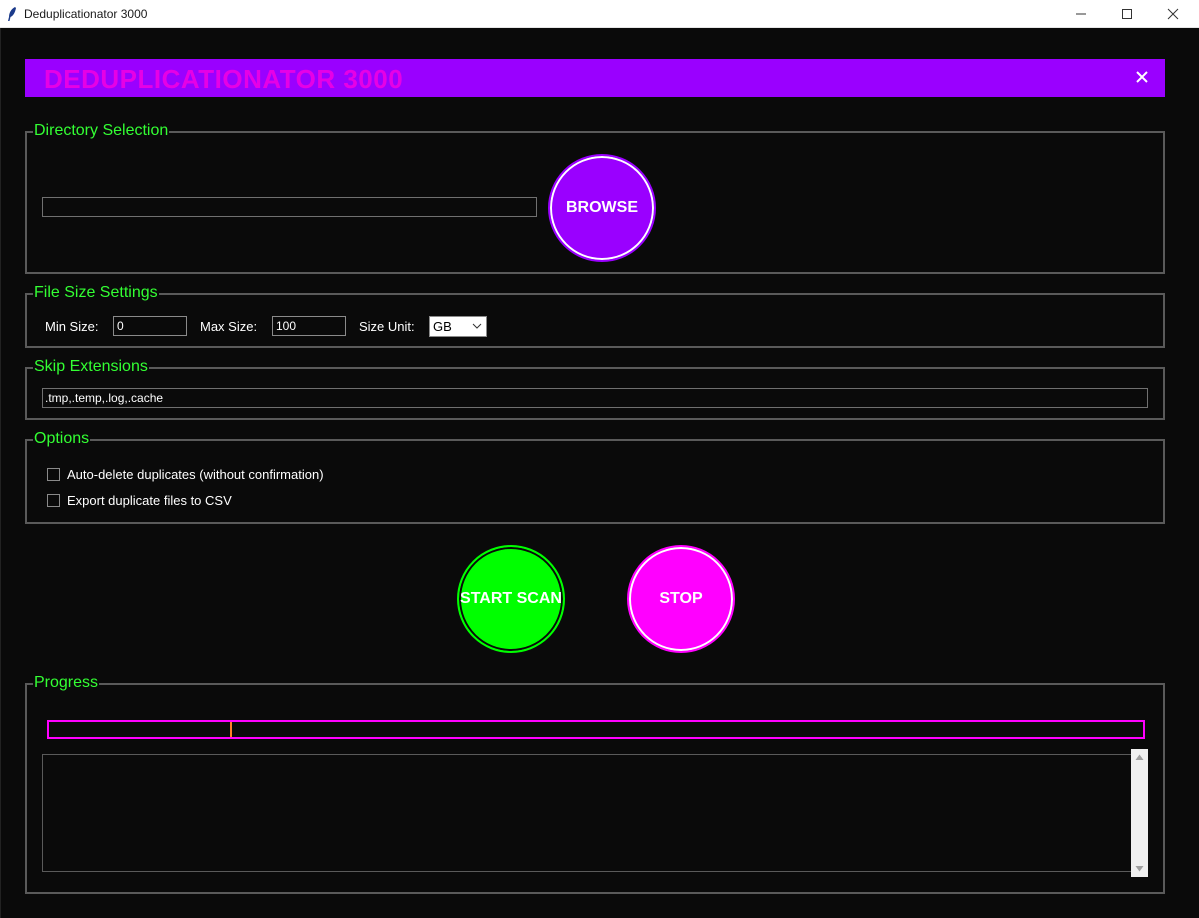  I want to click on export-csv-label: Export duplicate files to CSV, so click(149, 500).